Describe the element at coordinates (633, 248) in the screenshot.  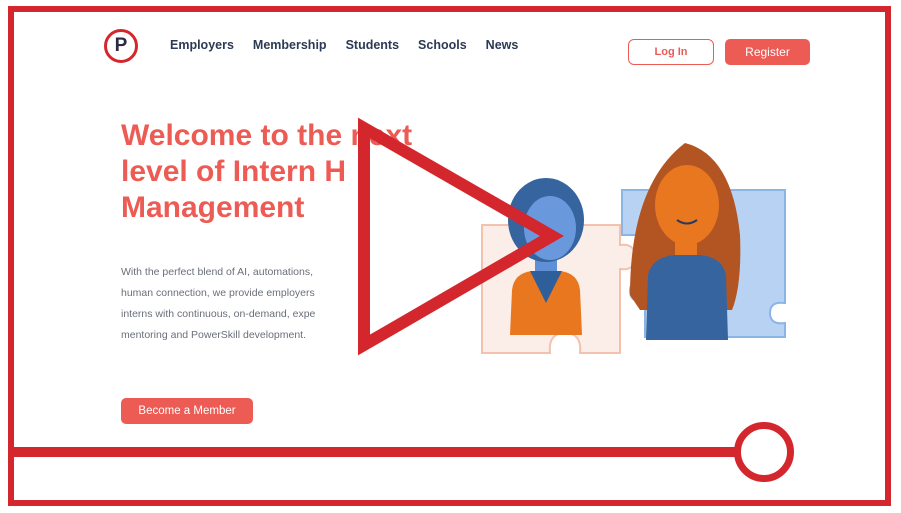
I see `puzzle-people-illustration` at that location.